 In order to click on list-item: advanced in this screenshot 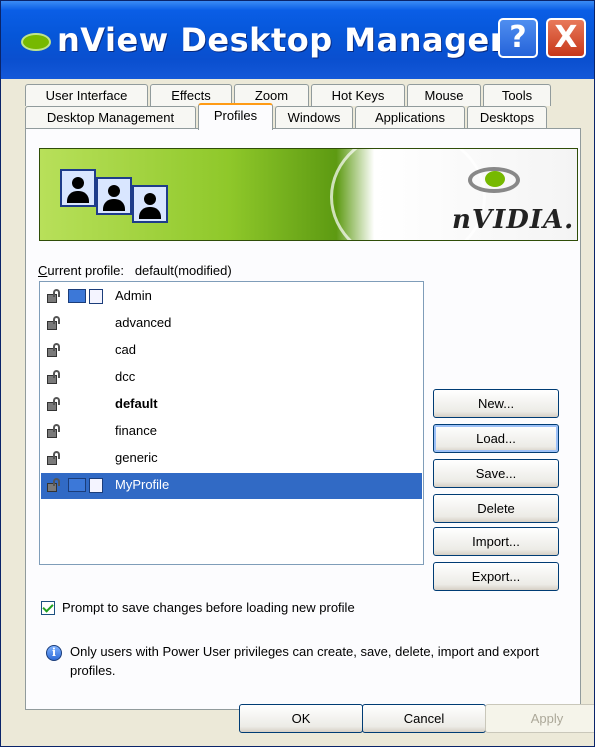, I will do `click(231, 324)`.